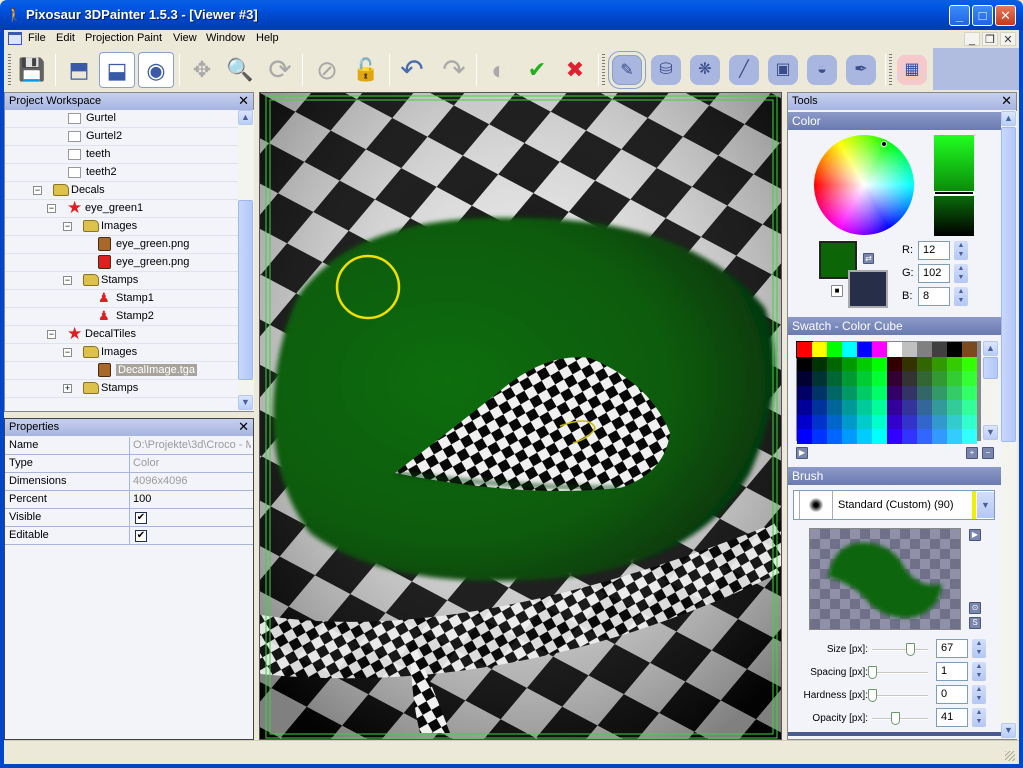  I want to click on minimize-button: _, so click(959, 15).